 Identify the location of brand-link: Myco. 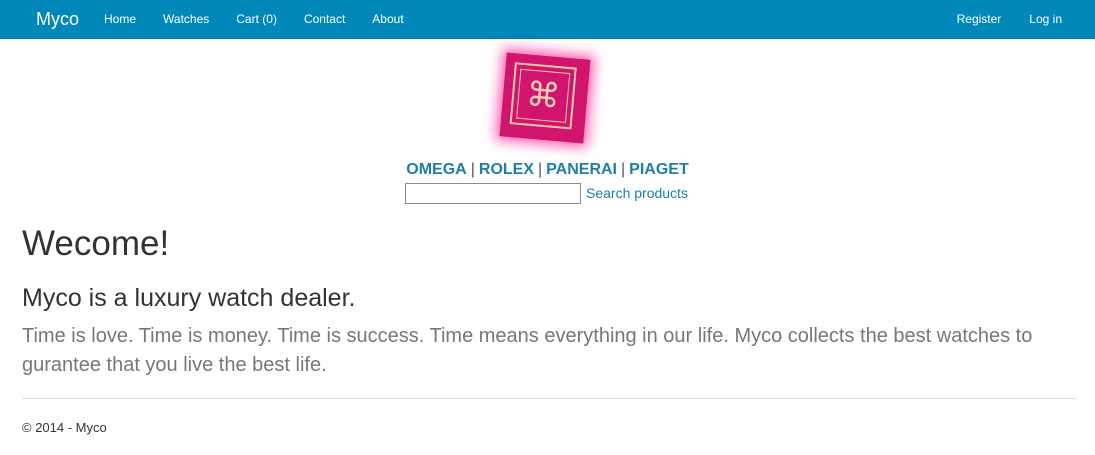
(57, 19).